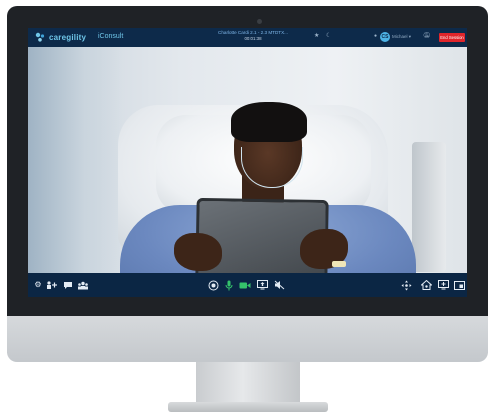  What do you see at coordinates (68, 37) in the screenshot?
I see `logo-text: caregility` at bounding box center [68, 37].